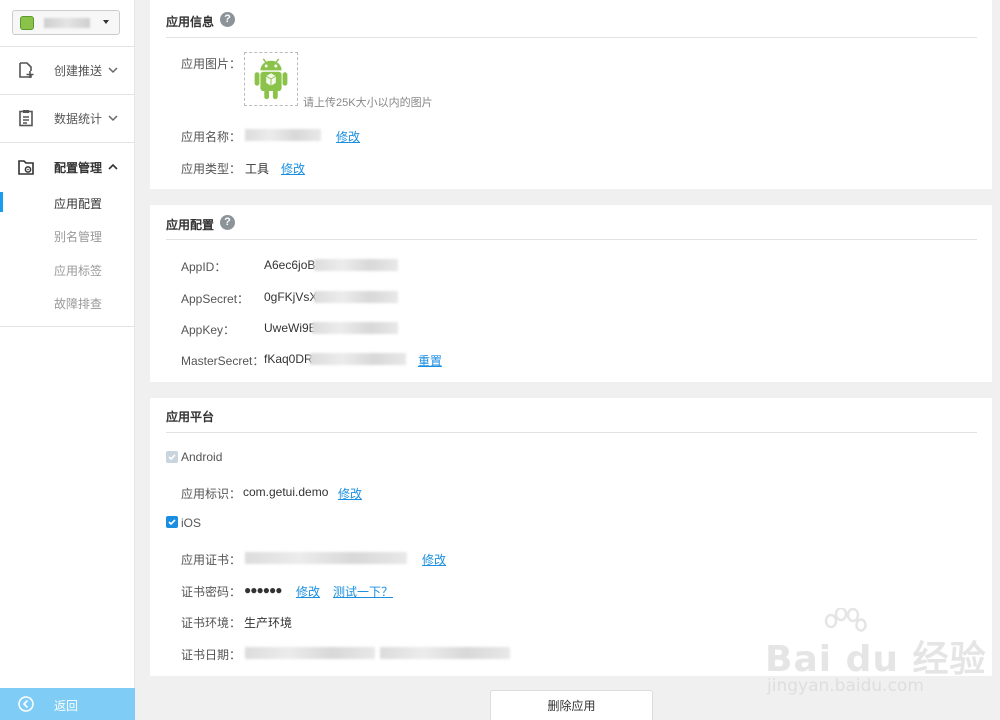 This screenshot has height=720, width=1000. Describe the element at coordinates (211, 494) in the screenshot. I see `package-label: 应用标识：` at that location.